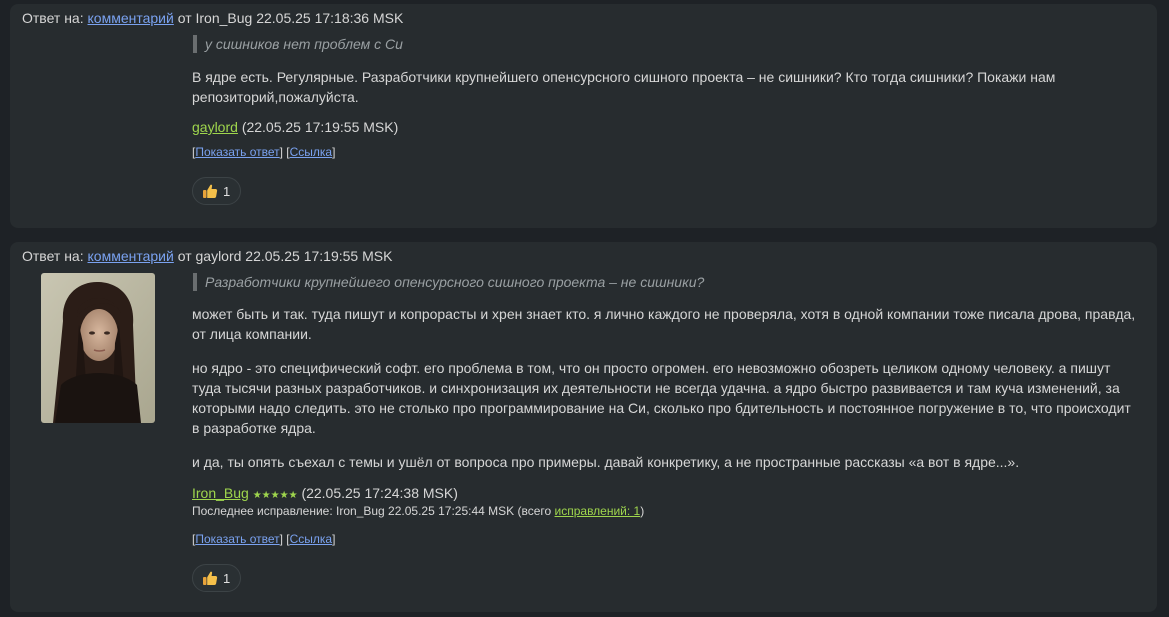  I want to click on quote-block: у сишников нет проблем с Си, so click(665, 44).